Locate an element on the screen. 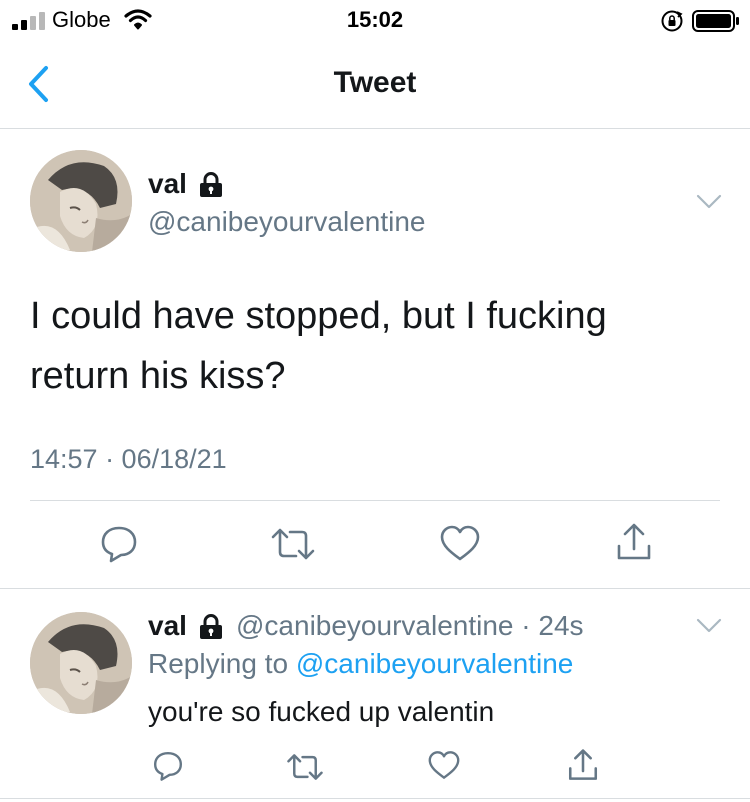 Image resolution: width=750 pixels, height=802 pixels. reply-handle-time: @canibeyourvalentine · 24s is located at coordinates (410, 626).